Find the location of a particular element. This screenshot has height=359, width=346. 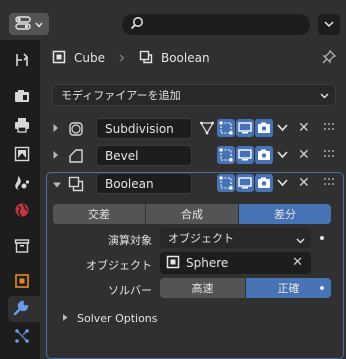

clear-icon: ✕ is located at coordinates (297, 262).